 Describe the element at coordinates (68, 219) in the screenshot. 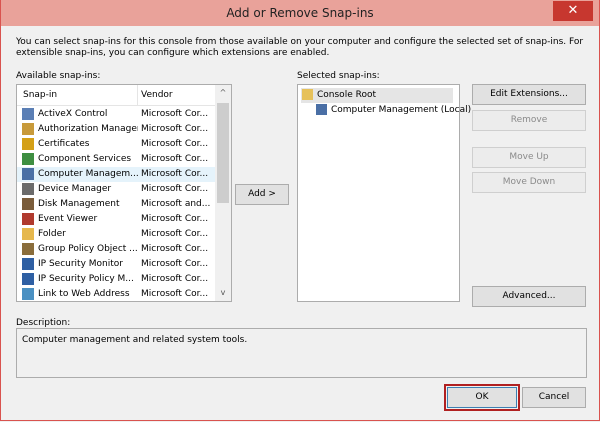

I see `snapin-name: Event Viewer` at that location.